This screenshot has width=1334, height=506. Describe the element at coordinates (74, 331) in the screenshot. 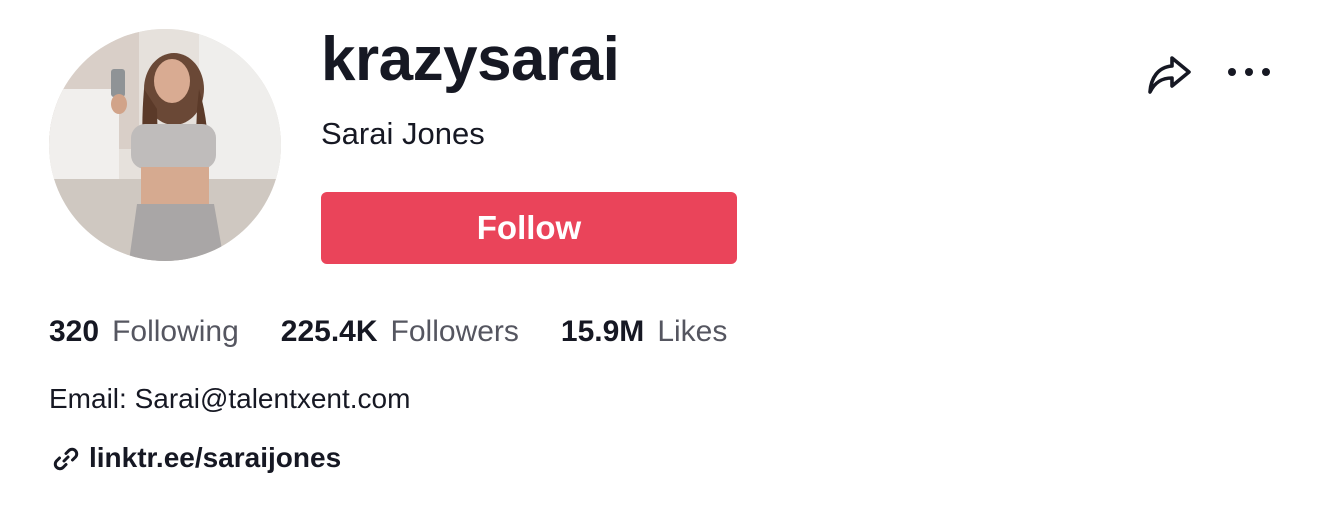

I see `stat-value: 320` at that location.